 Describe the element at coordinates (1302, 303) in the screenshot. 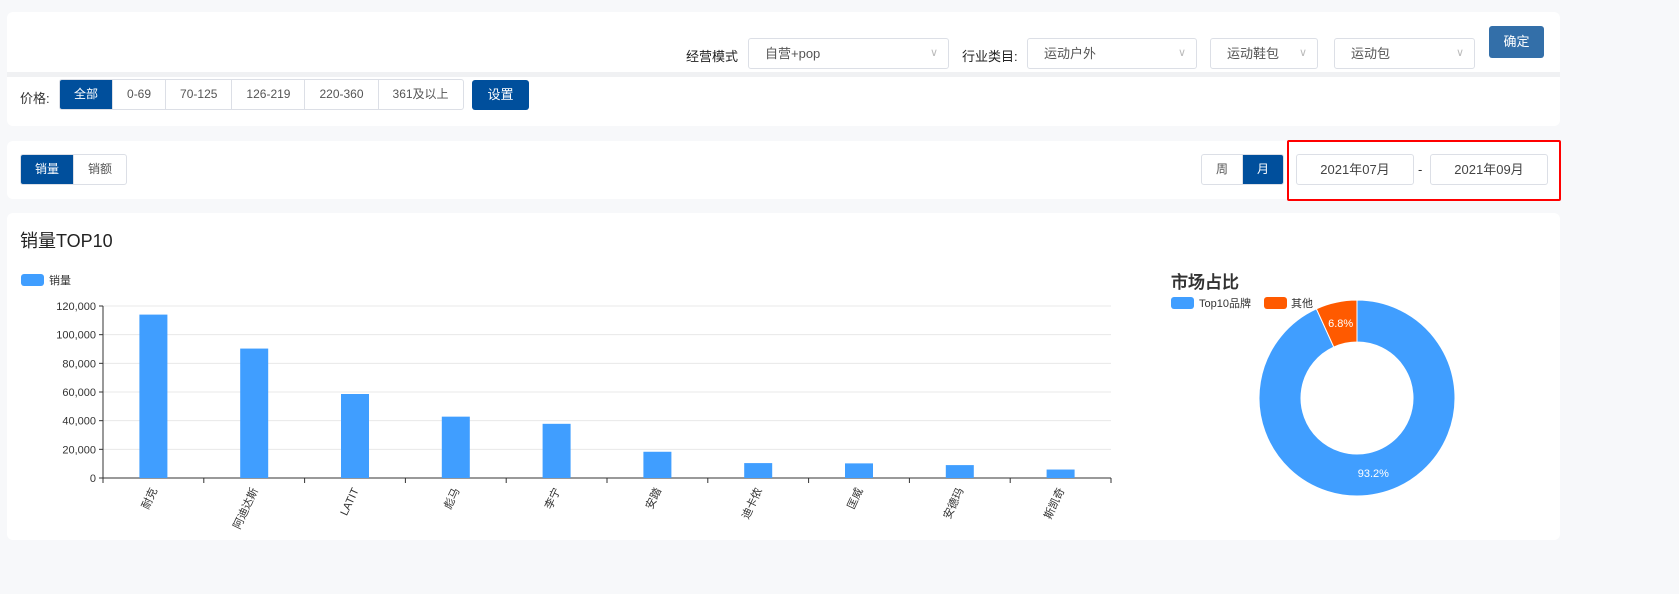

I see `legend-label: 其他` at that location.